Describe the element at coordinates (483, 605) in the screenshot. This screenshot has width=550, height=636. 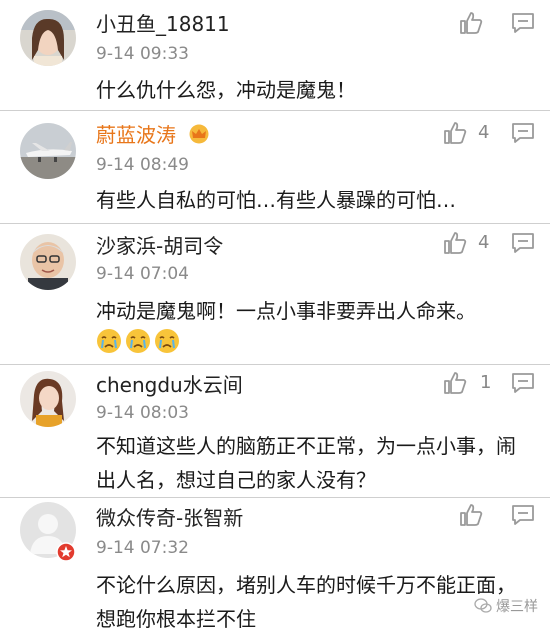
I see `wechat-icon` at that location.